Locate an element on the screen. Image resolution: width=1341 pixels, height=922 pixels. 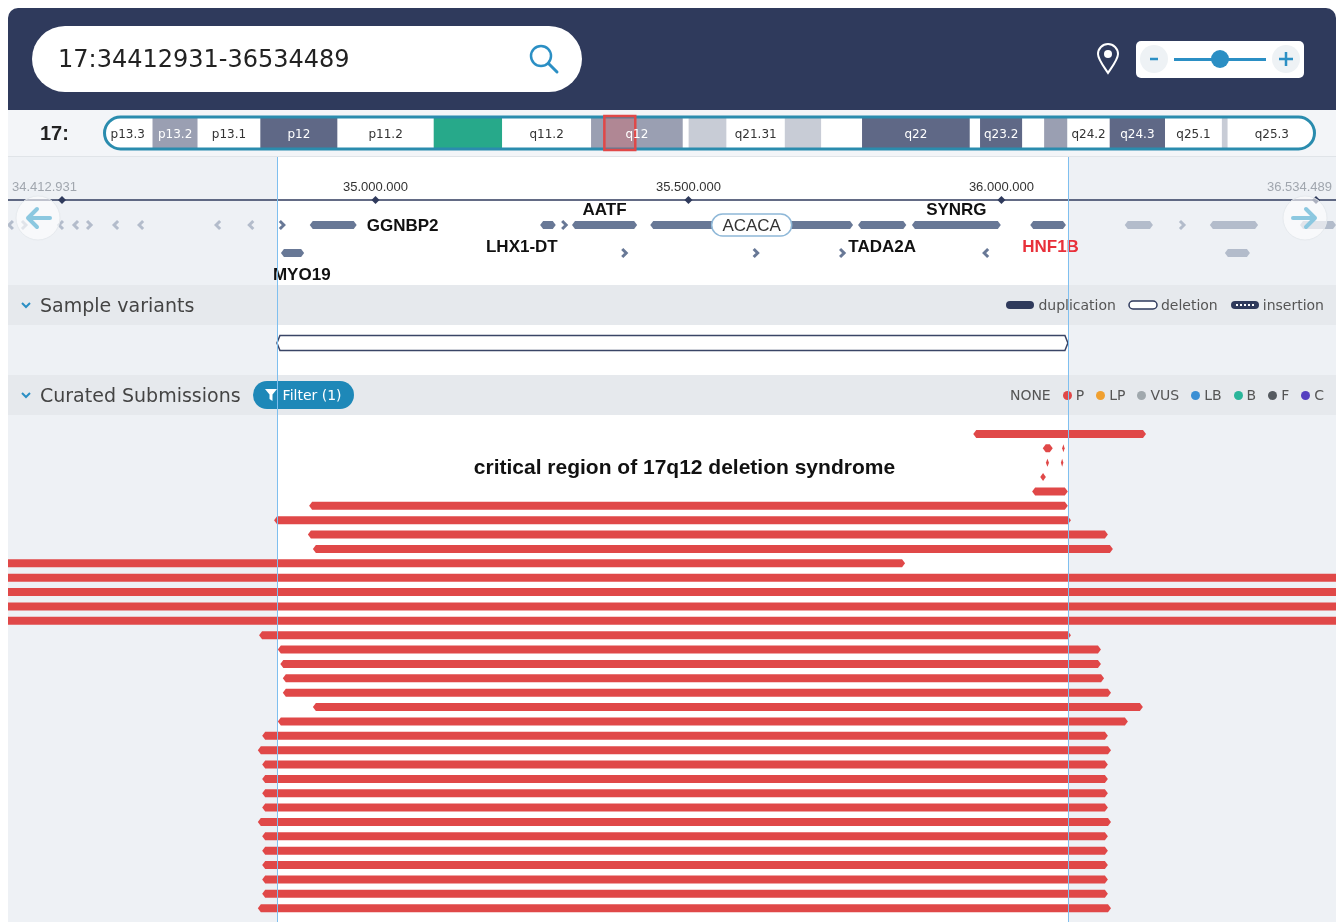
tick-label: 35.000.000 is located at coordinates (375, 186).